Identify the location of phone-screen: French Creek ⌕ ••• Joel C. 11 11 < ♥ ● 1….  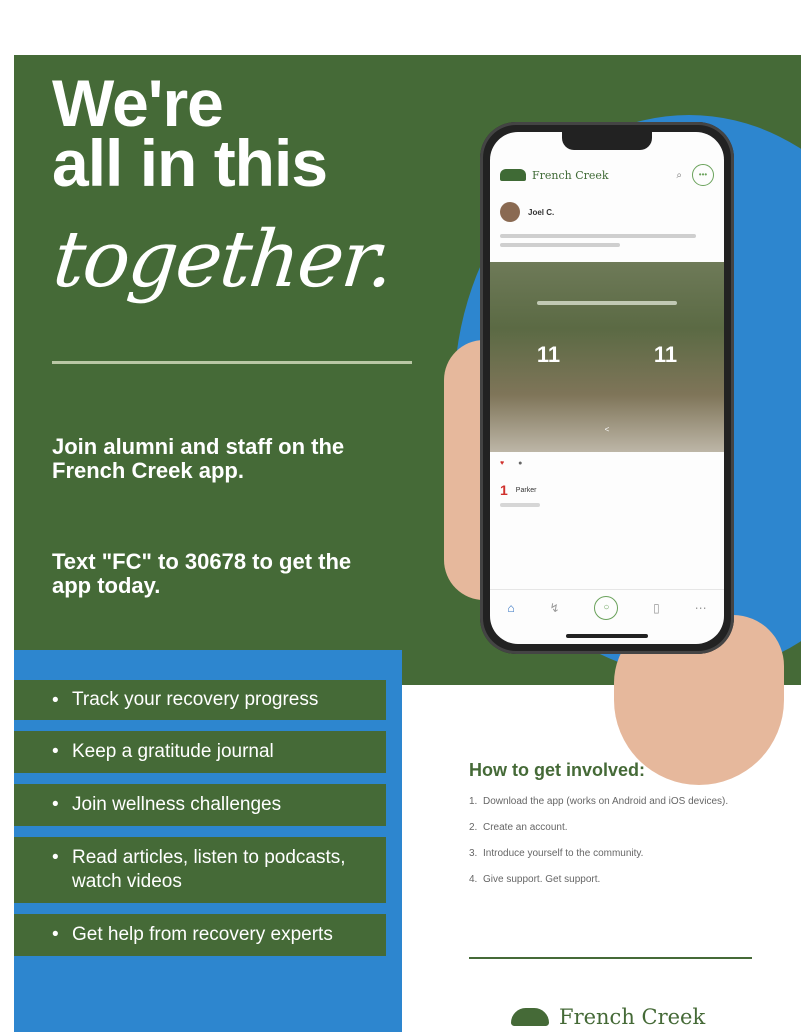
(607, 388).